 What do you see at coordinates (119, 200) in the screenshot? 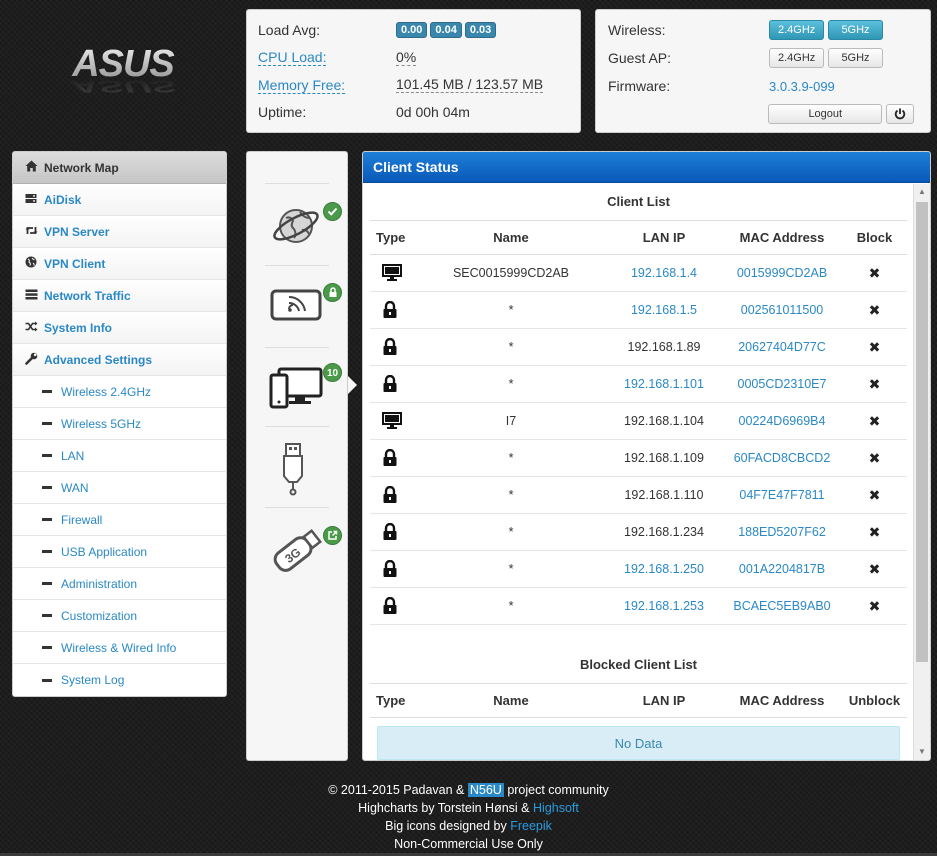
I see `menu-aidisk: AiDisk` at bounding box center [119, 200].